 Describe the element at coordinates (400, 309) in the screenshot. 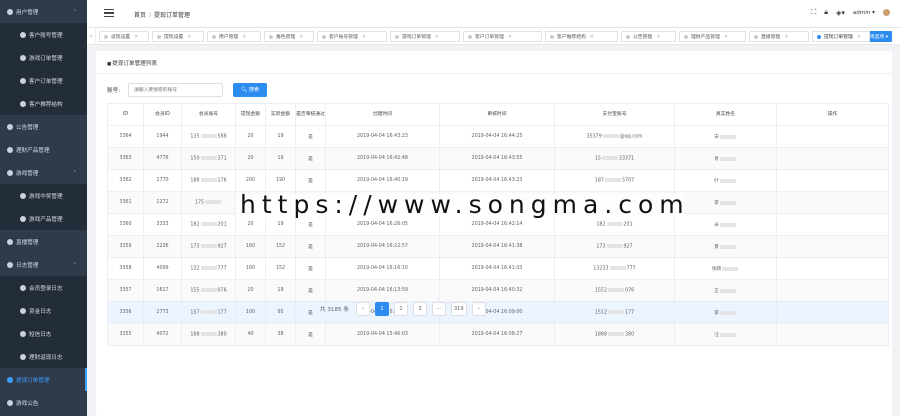

I see `page-button: 2` at that location.